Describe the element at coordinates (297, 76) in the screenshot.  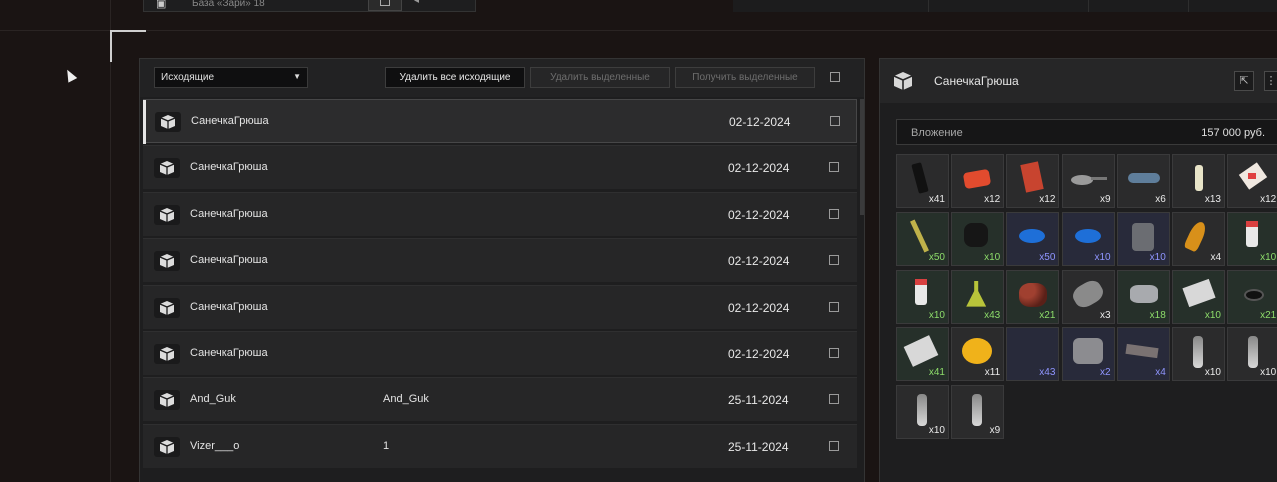
I see `dropdown-arrow-icon: ▼` at that location.